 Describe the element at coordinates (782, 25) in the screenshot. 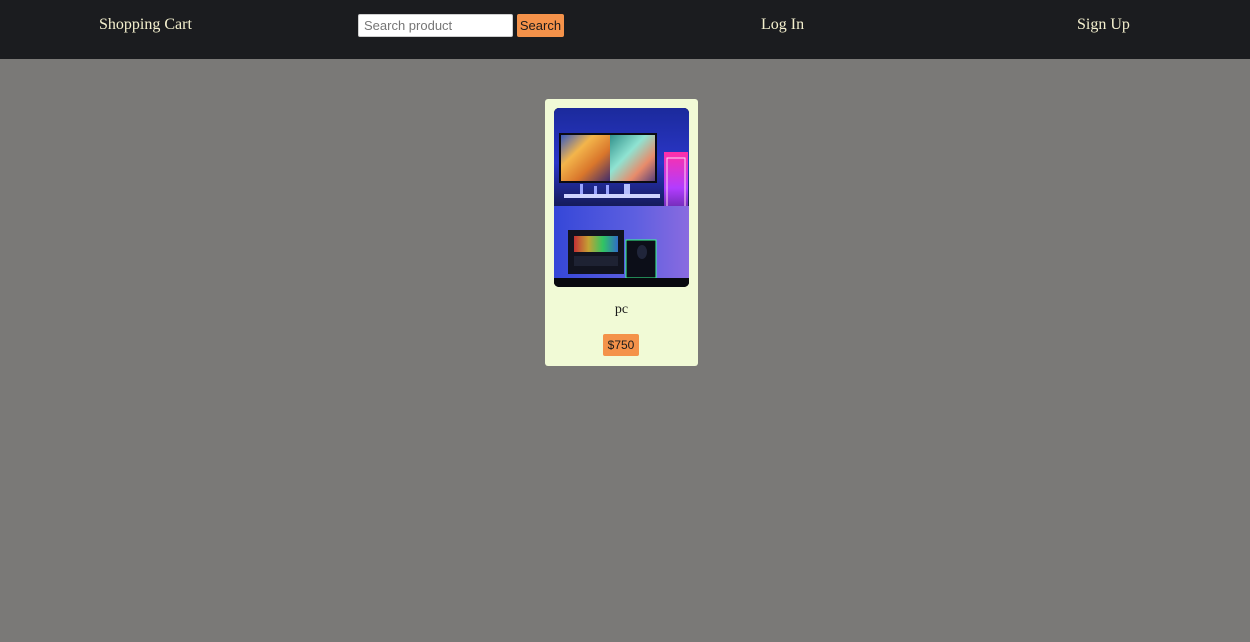

I see `login-link: Log In` at that location.